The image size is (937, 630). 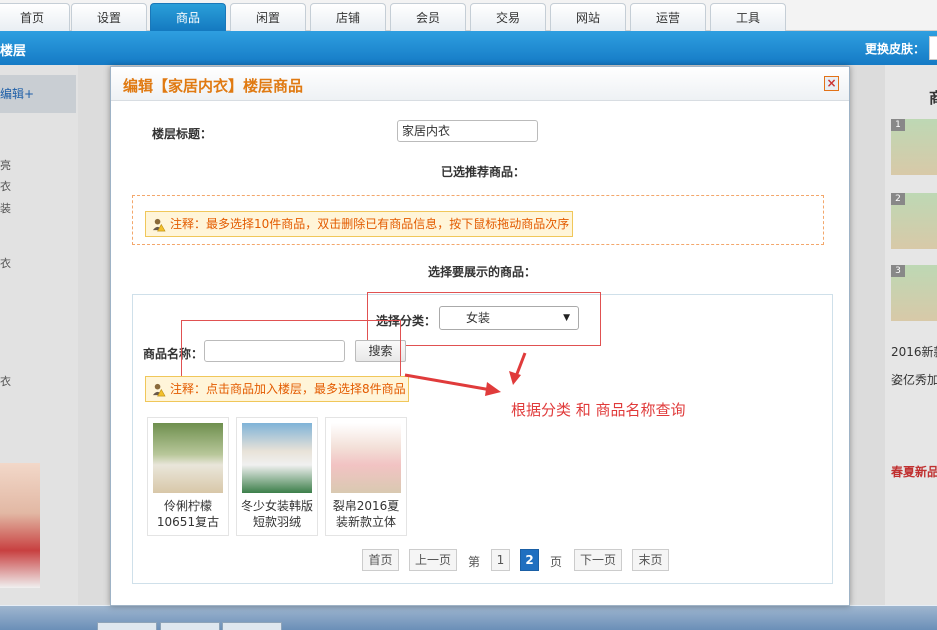 I want to click on pager-text: 第, so click(x=474, y=562).